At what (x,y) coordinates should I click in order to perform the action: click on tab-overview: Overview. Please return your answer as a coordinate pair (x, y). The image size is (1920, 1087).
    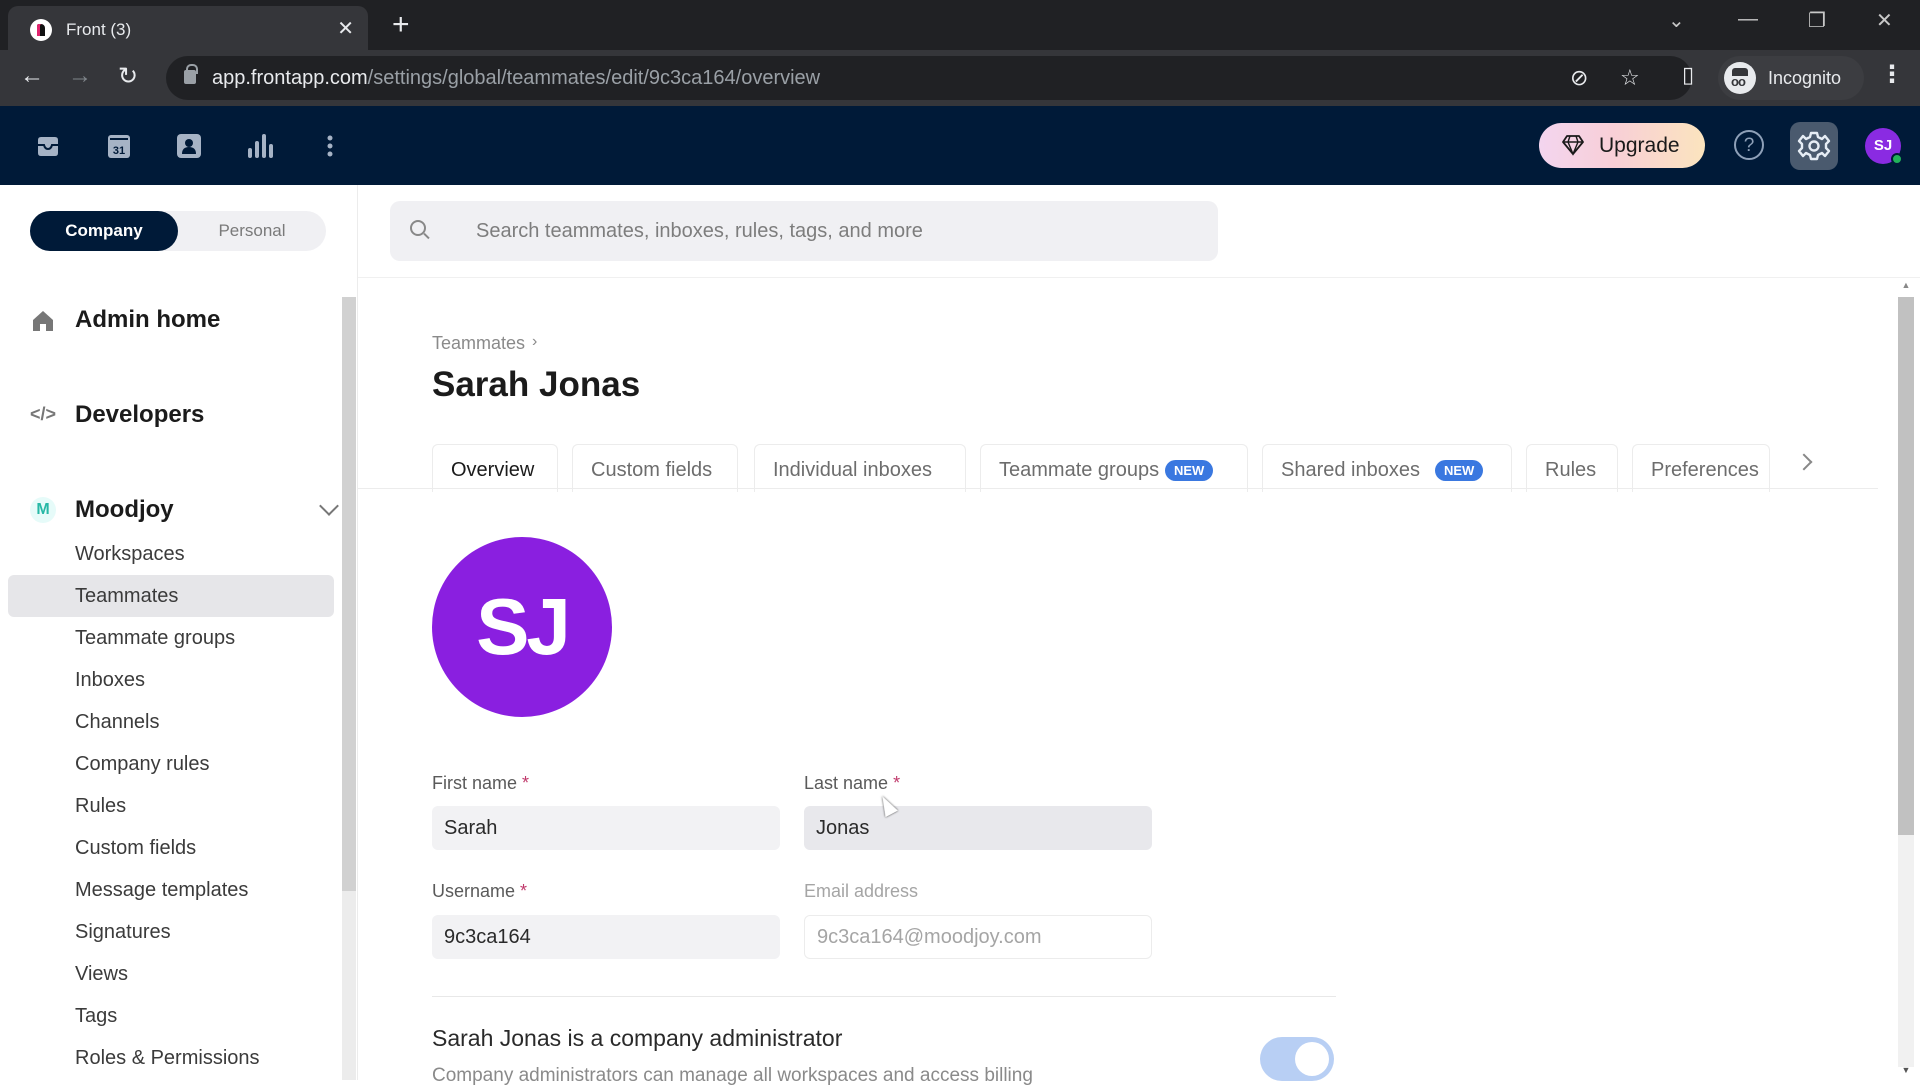
    Looking at the image, I should click on (495, 468).